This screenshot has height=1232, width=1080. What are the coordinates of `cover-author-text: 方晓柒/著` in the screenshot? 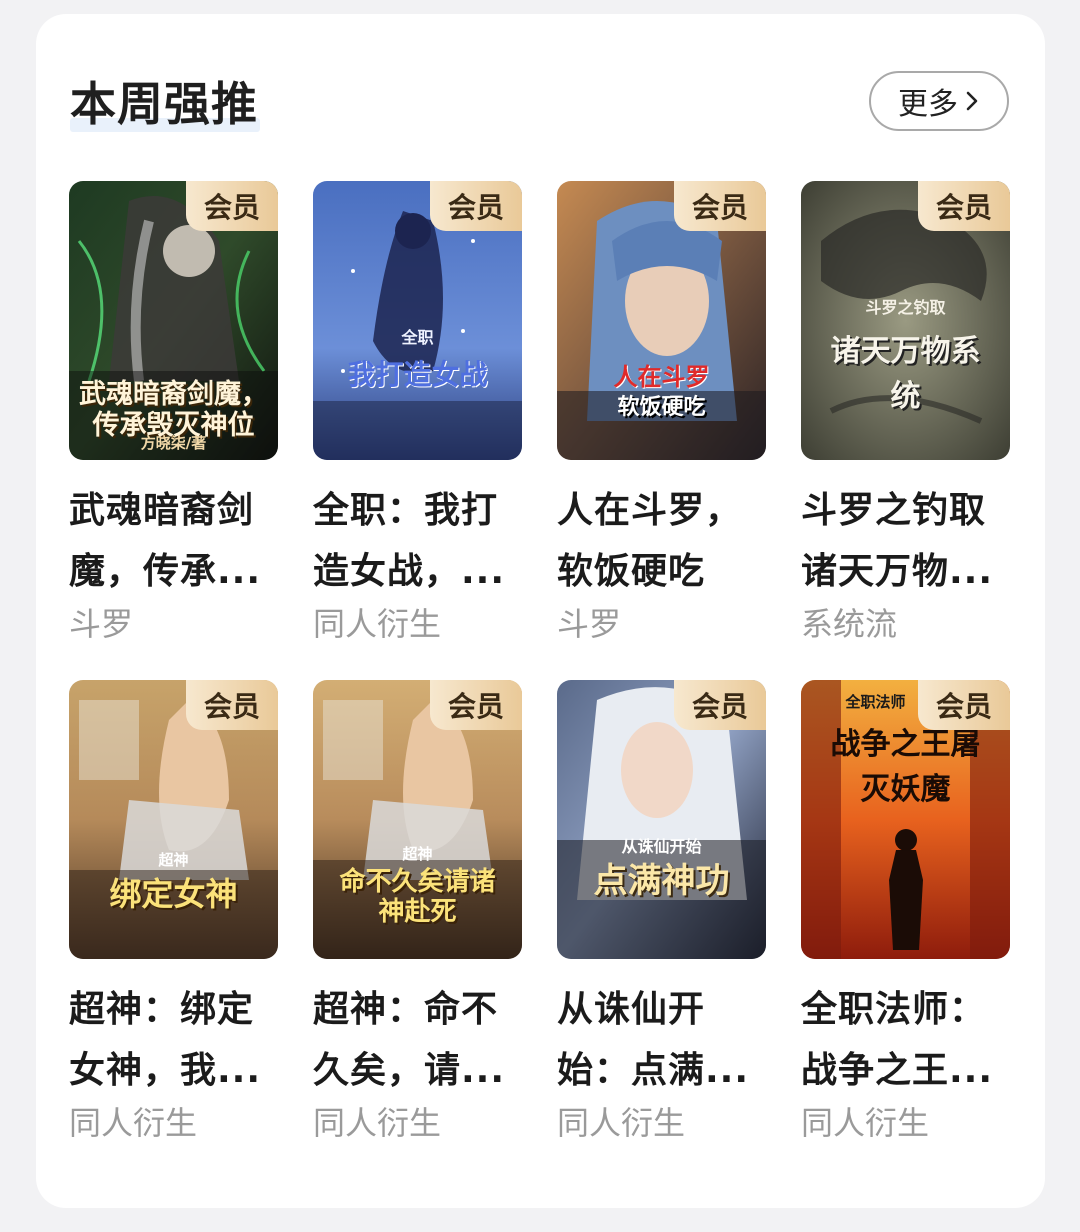 It's located at (173, 443).